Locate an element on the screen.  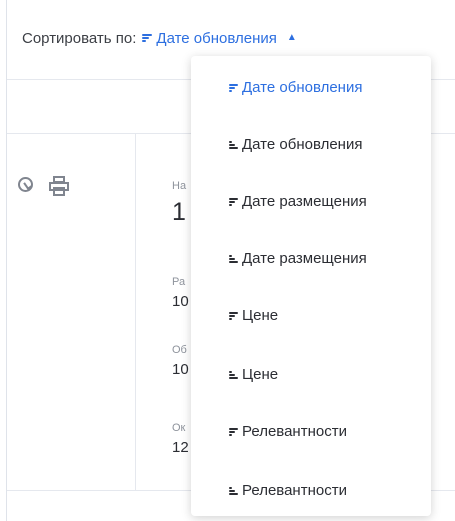
sort-dropdown-toggle: Дате обновления ▲ is located at coordinates (219, 38).